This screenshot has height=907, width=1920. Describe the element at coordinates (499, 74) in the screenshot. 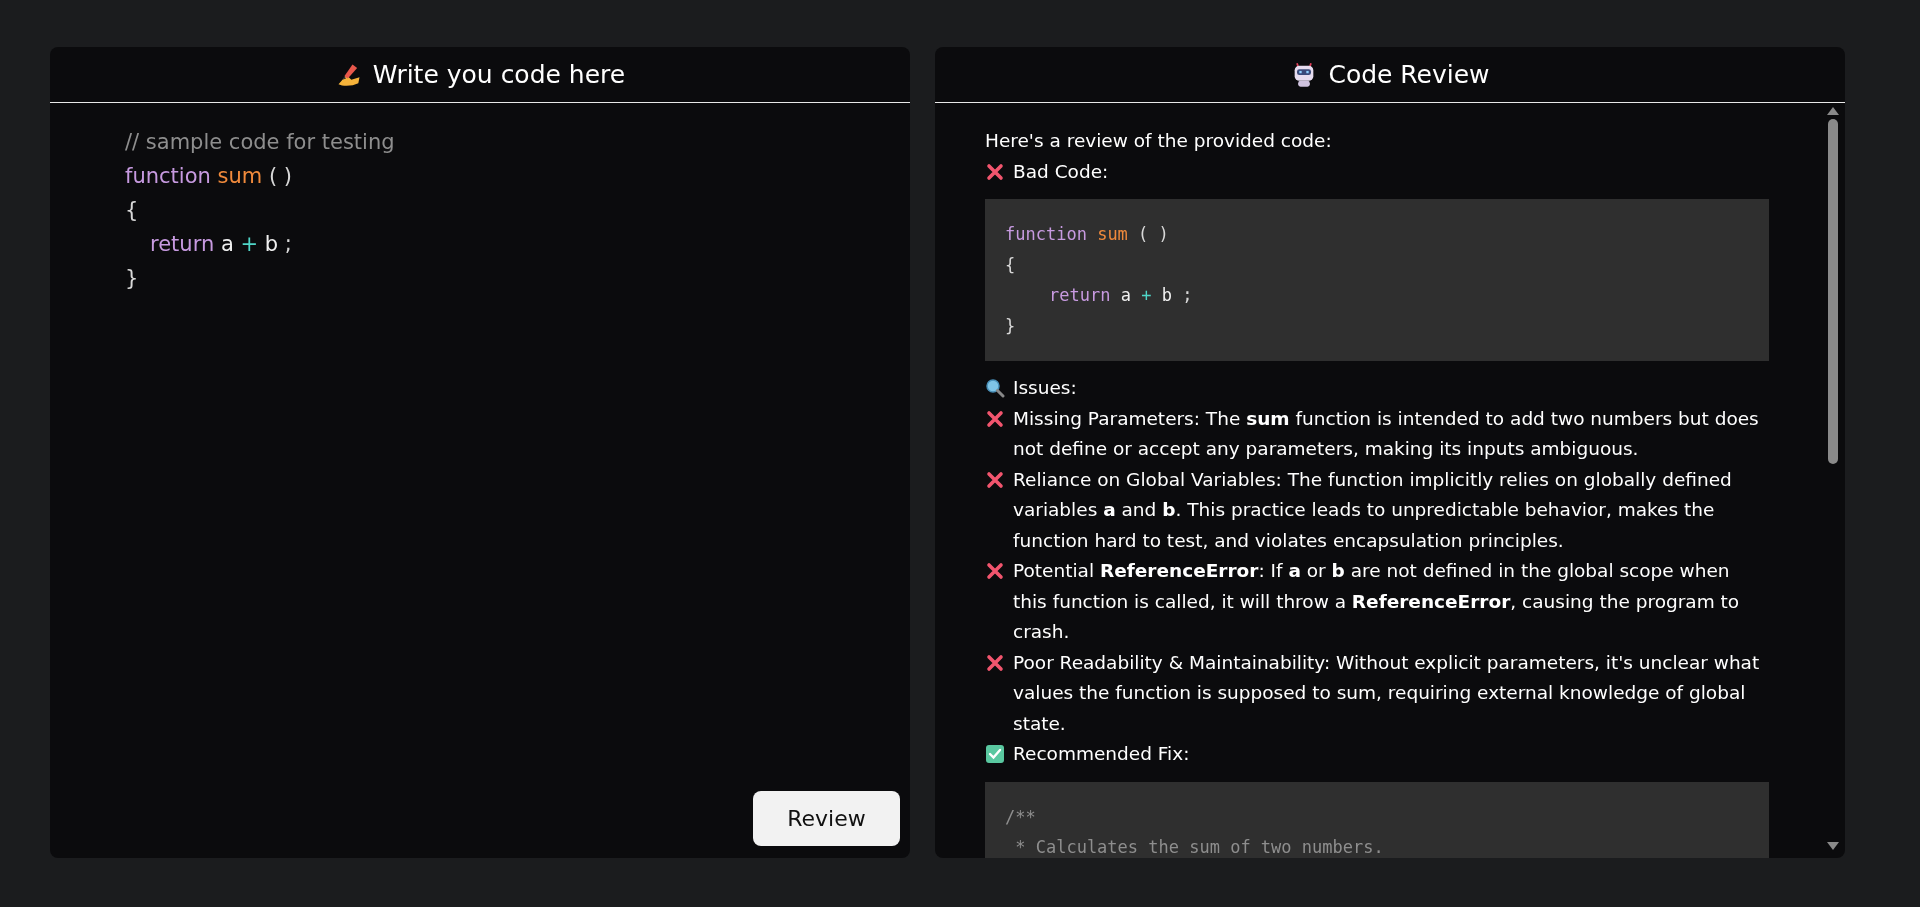

I see `panel-title: Write you code here` at that location.